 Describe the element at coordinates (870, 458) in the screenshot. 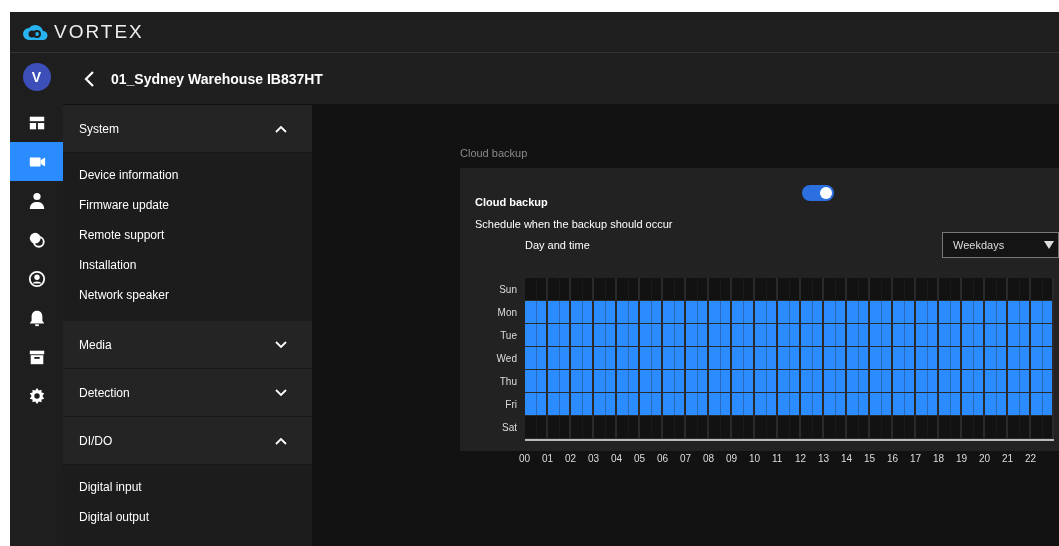

I see `hour-label: 15` at that location.